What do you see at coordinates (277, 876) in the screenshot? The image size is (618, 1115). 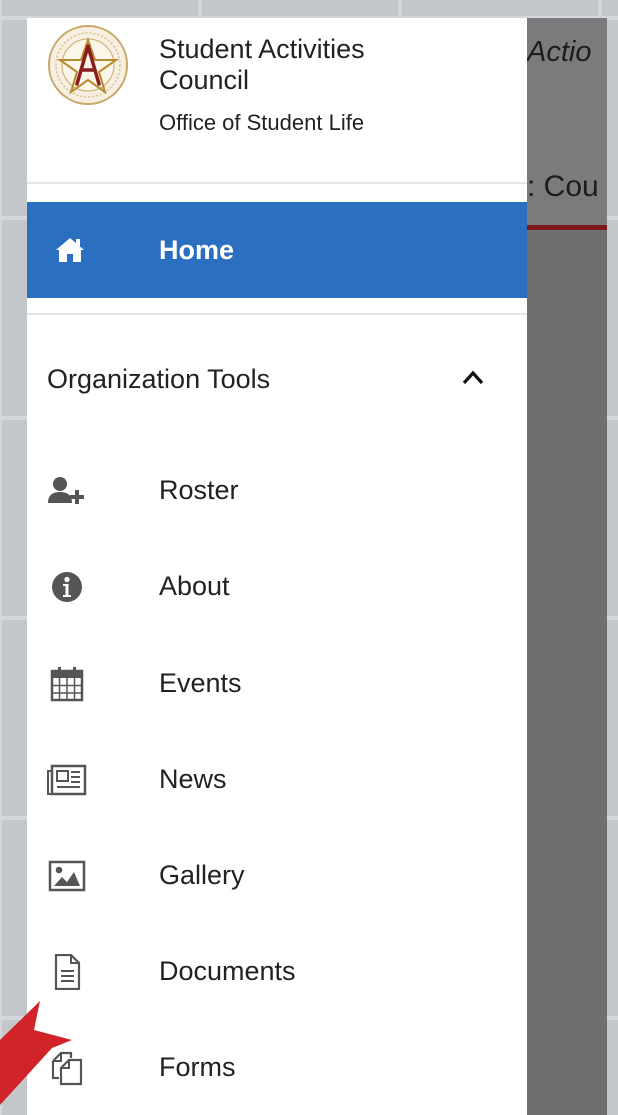 I see `nav-item-gallery: Gallery` at bounding box center [277, 876].